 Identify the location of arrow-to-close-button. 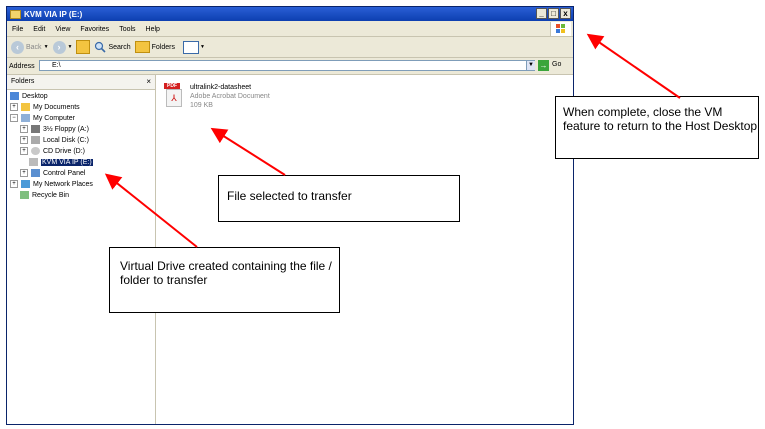
(633, 66).